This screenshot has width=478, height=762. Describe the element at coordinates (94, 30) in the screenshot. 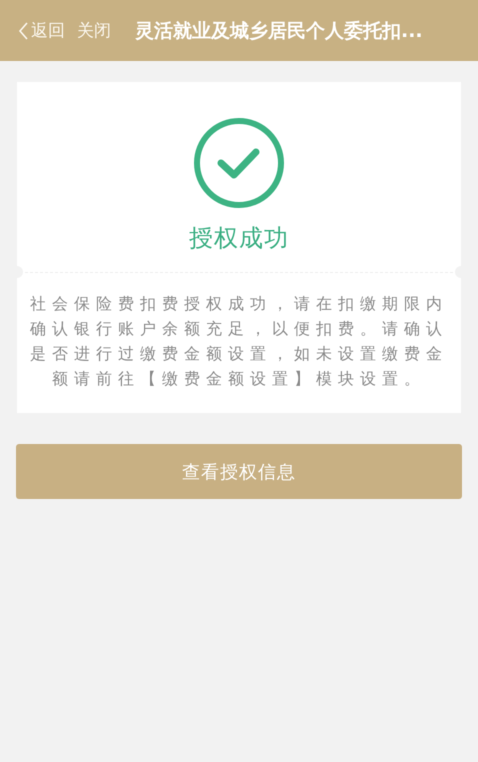

I see `close-button: 关闭` at that location.